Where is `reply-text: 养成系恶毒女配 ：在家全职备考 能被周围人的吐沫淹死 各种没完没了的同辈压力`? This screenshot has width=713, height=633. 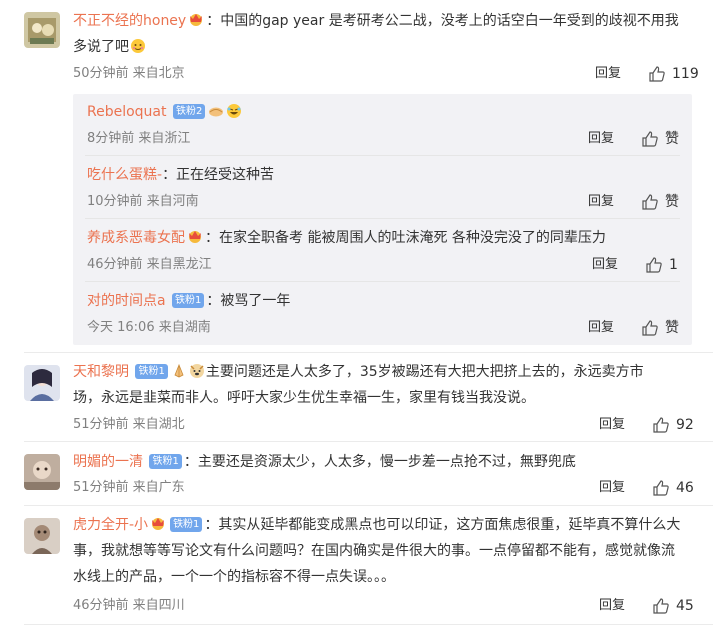 reply-text: 养成系恶毒女配 ：在家全职备考 能被周围人的吐沫淹死 各种没完没了的同辈压力 is located at coordinates (346, 238).